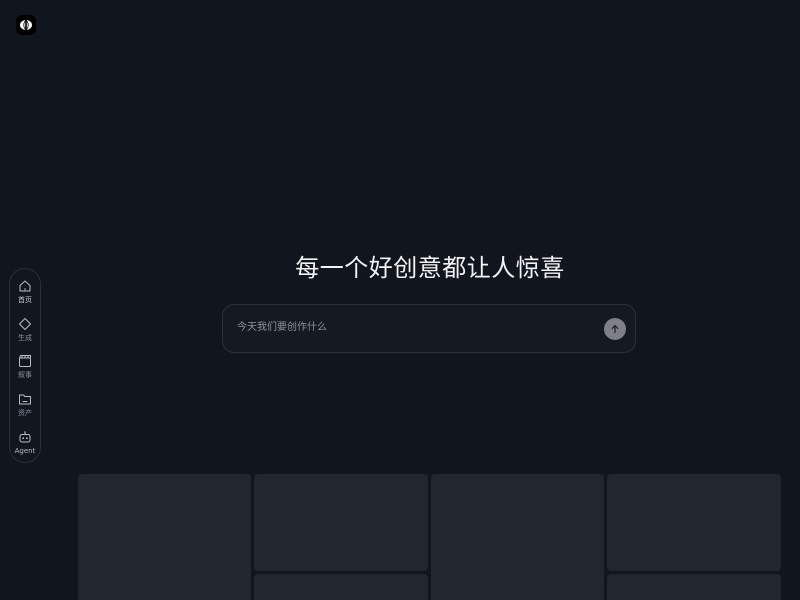  I want to click on sidebar-item-label: 生成, so click(25, 338).